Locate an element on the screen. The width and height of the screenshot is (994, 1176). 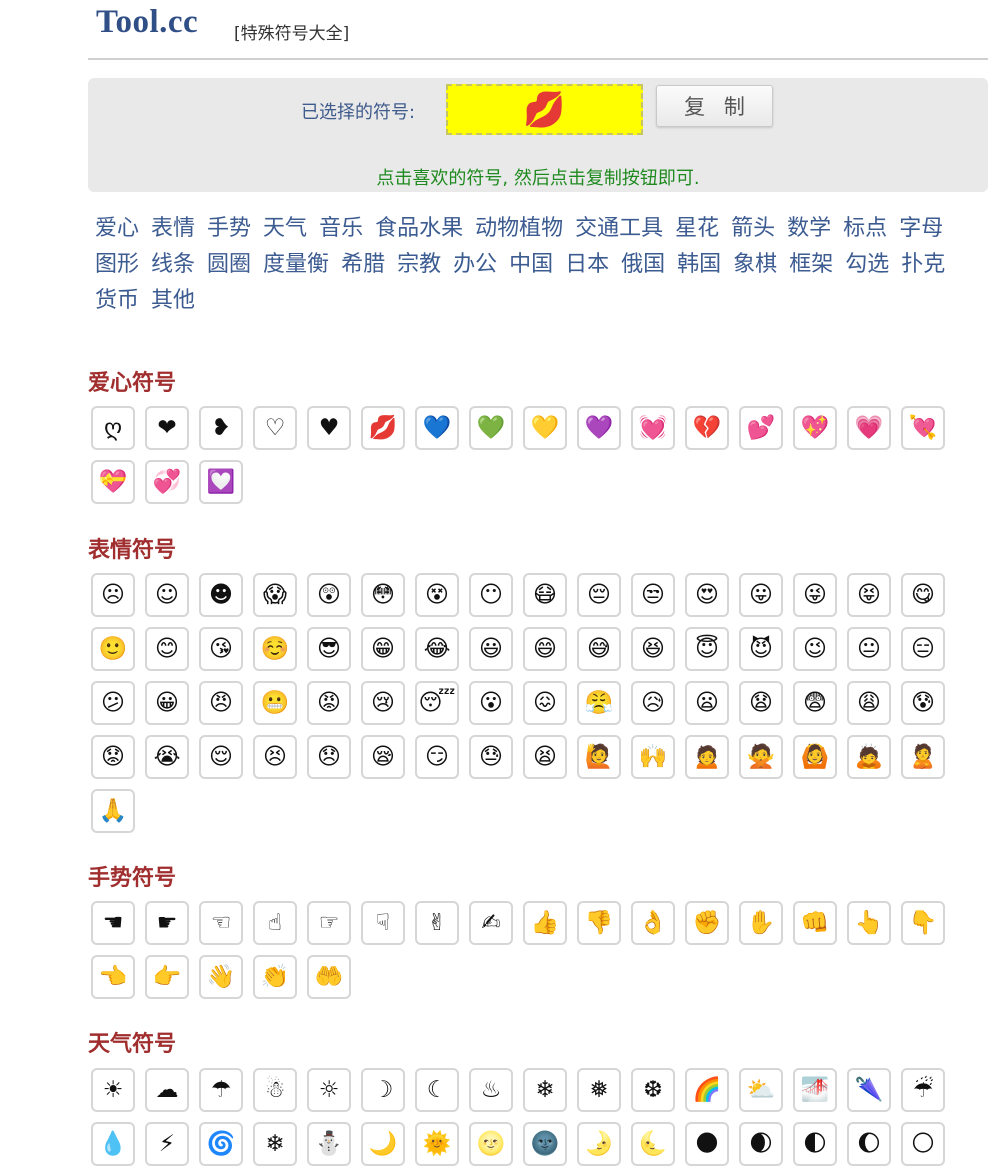
symbol-button: 😟 is located at coordinates (113, 757).